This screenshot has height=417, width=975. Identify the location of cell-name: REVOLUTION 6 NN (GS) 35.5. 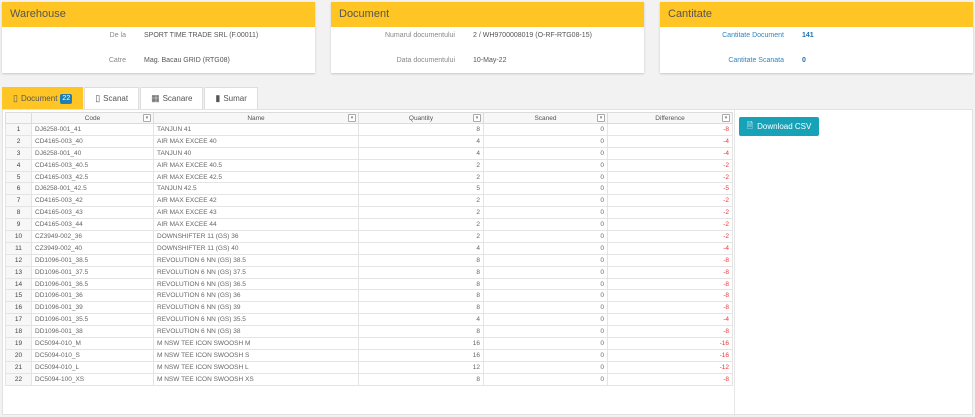
(256, 320).